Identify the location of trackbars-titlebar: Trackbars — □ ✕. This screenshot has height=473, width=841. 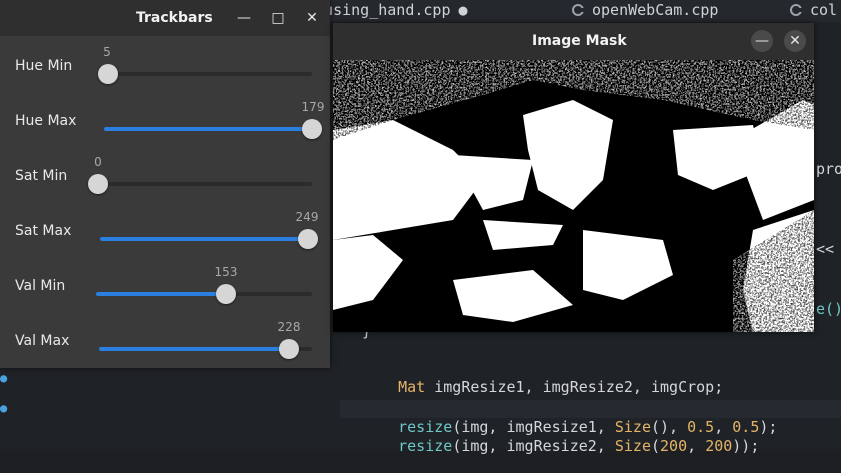
(165, 18).